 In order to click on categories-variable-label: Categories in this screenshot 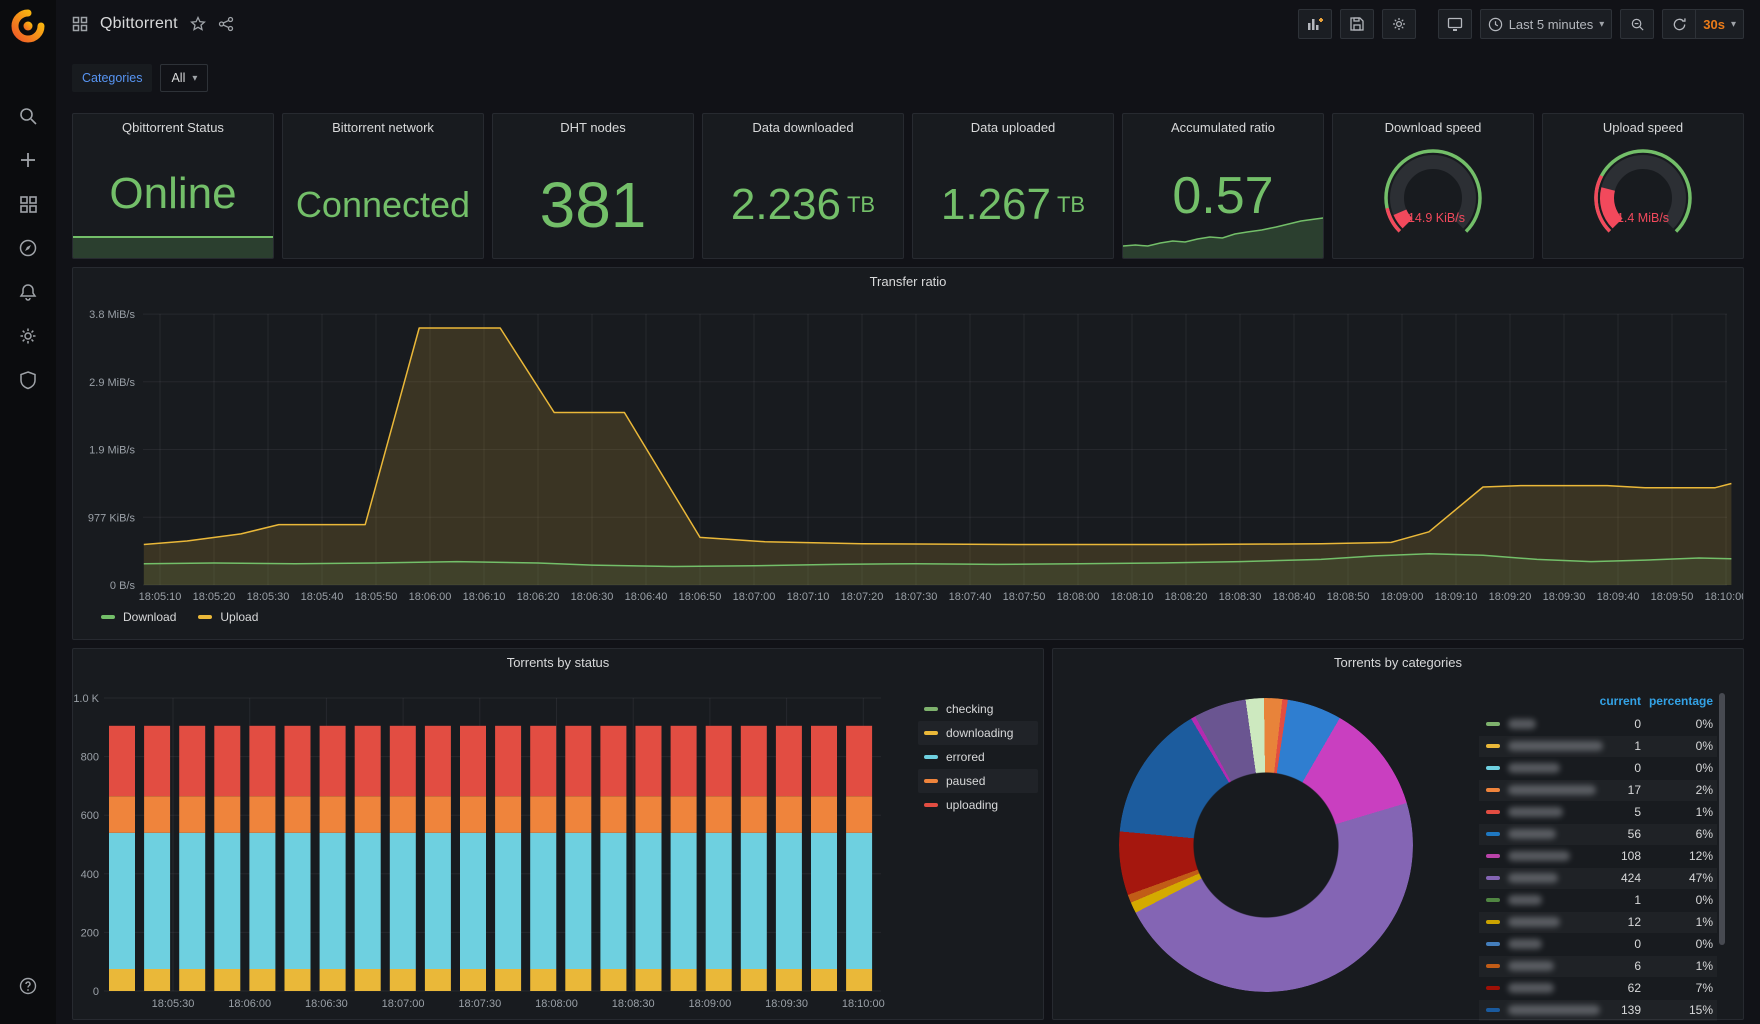, I will do `click(112, 78)`.